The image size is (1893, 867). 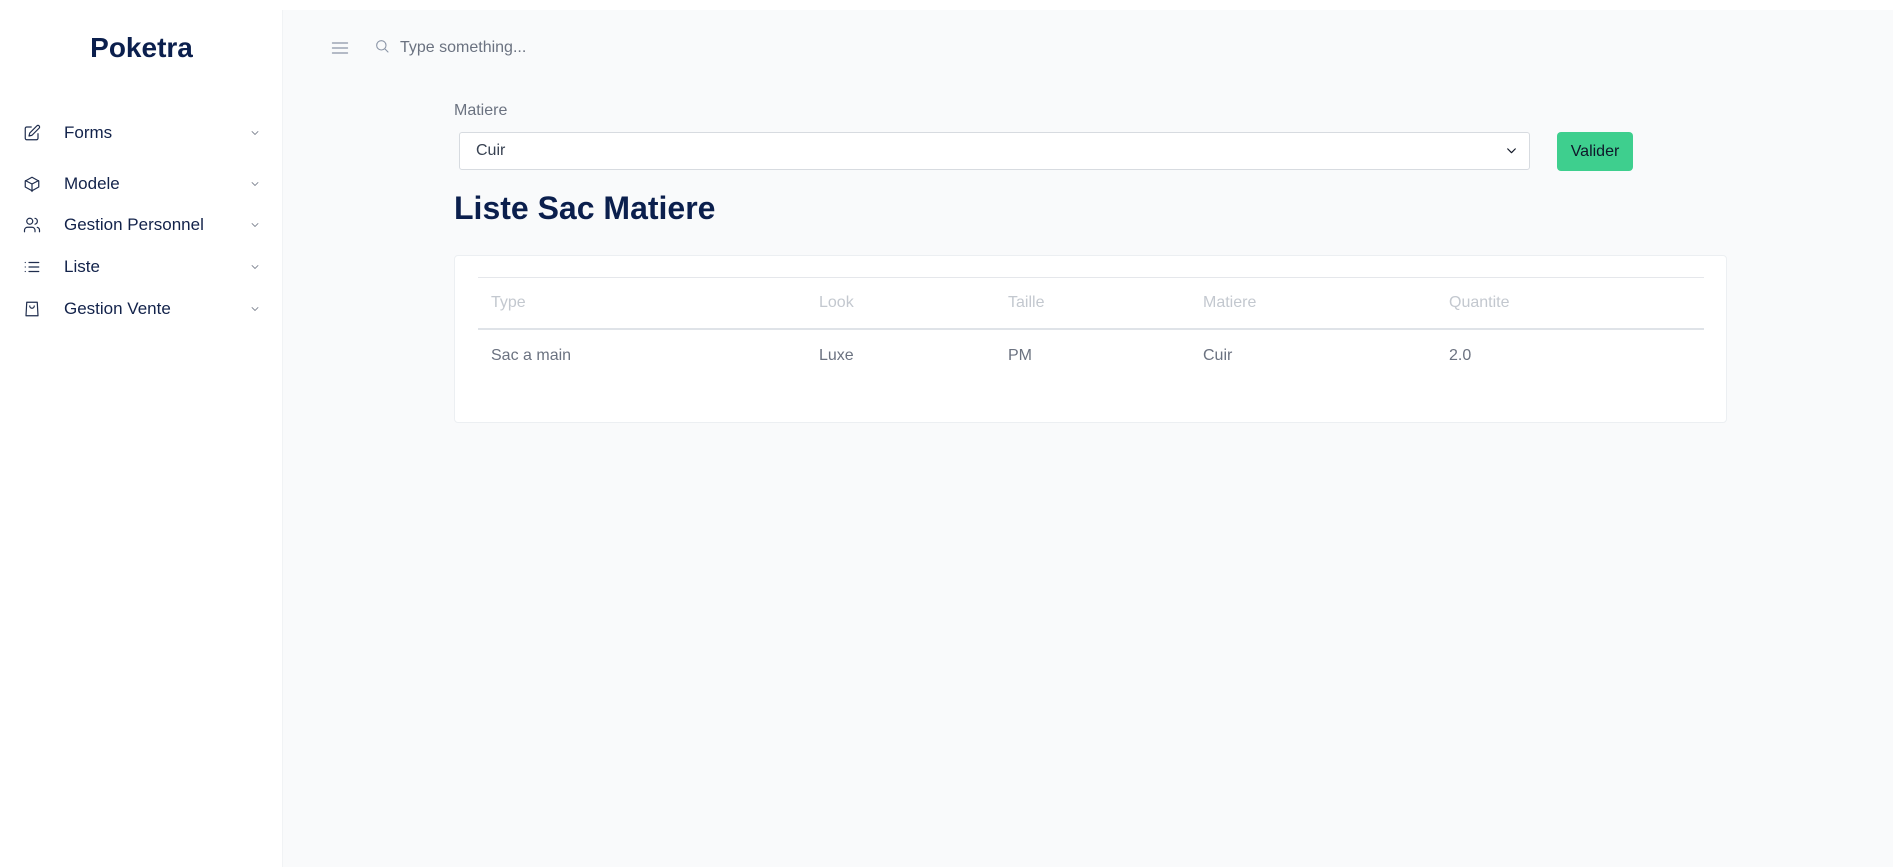 What do you see at coordinates (142, 133) in the screenshot?
I see `sidebar-item-forms: Forms` at bounding box center [142, 133].